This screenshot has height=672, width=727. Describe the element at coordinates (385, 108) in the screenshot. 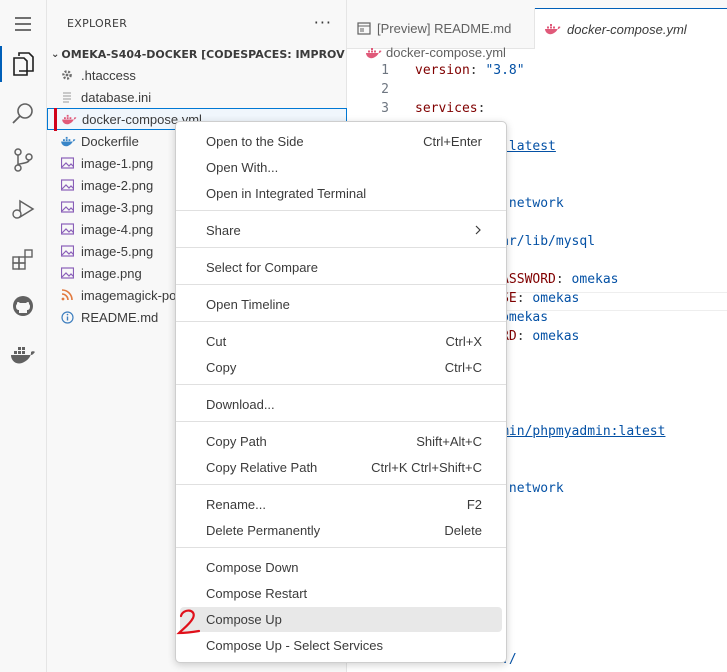

I see `line-number: 3` at that location.